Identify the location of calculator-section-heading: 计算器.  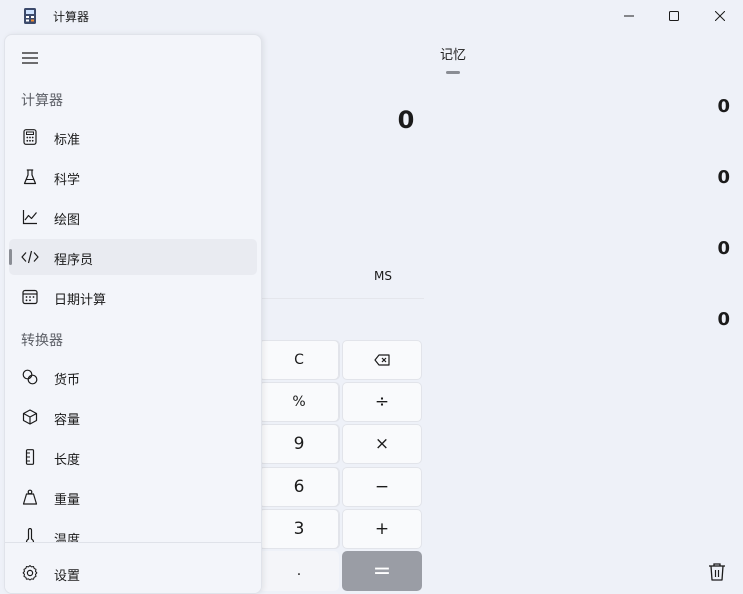
(42, 101).